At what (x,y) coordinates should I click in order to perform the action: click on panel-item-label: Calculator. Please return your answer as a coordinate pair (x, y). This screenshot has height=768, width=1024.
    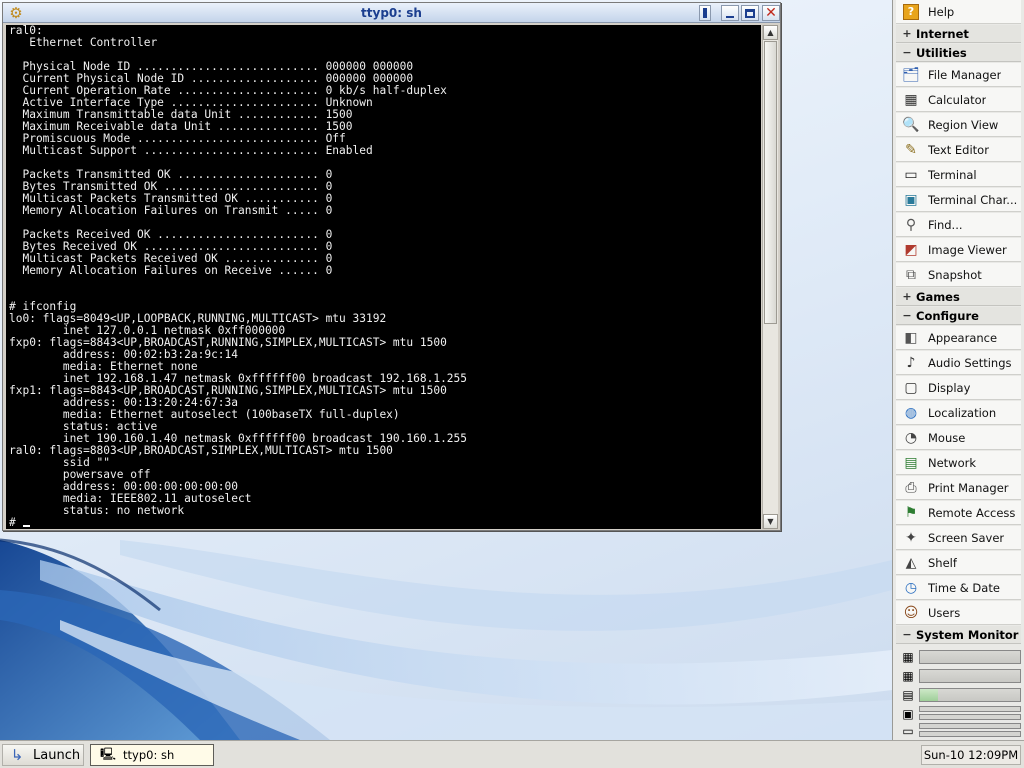
    Looking at the image, I should click on (957, 99).